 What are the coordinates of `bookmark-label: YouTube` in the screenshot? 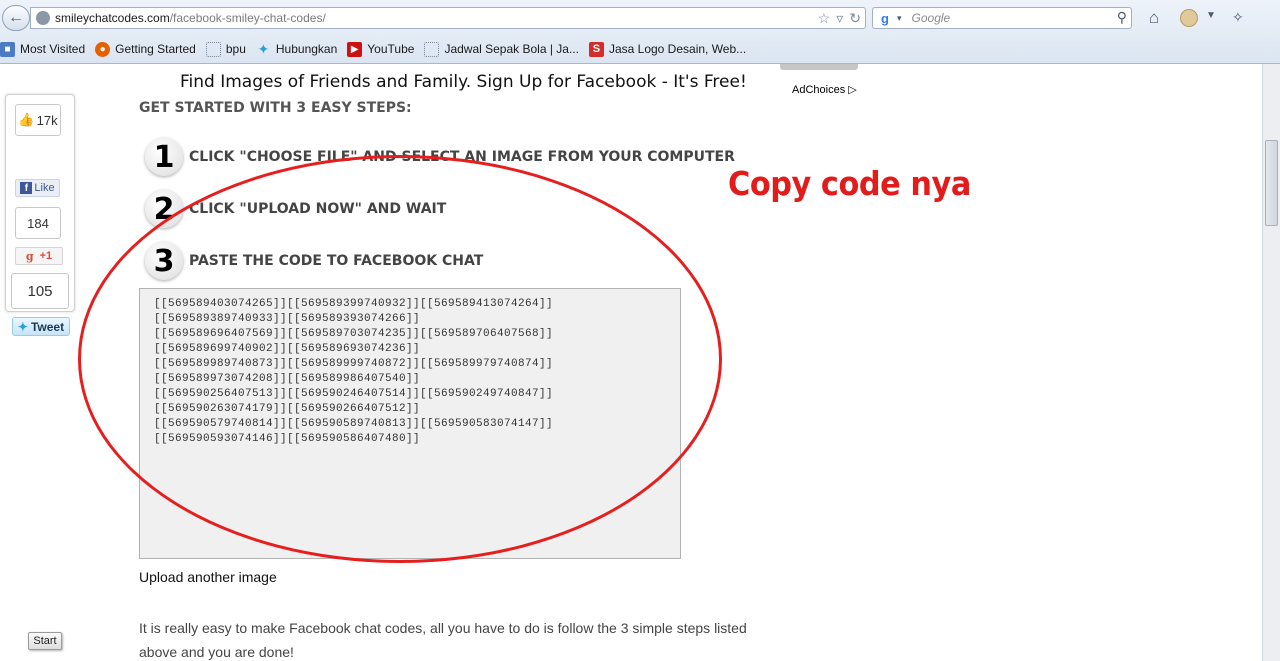 It's located at (391, 49).